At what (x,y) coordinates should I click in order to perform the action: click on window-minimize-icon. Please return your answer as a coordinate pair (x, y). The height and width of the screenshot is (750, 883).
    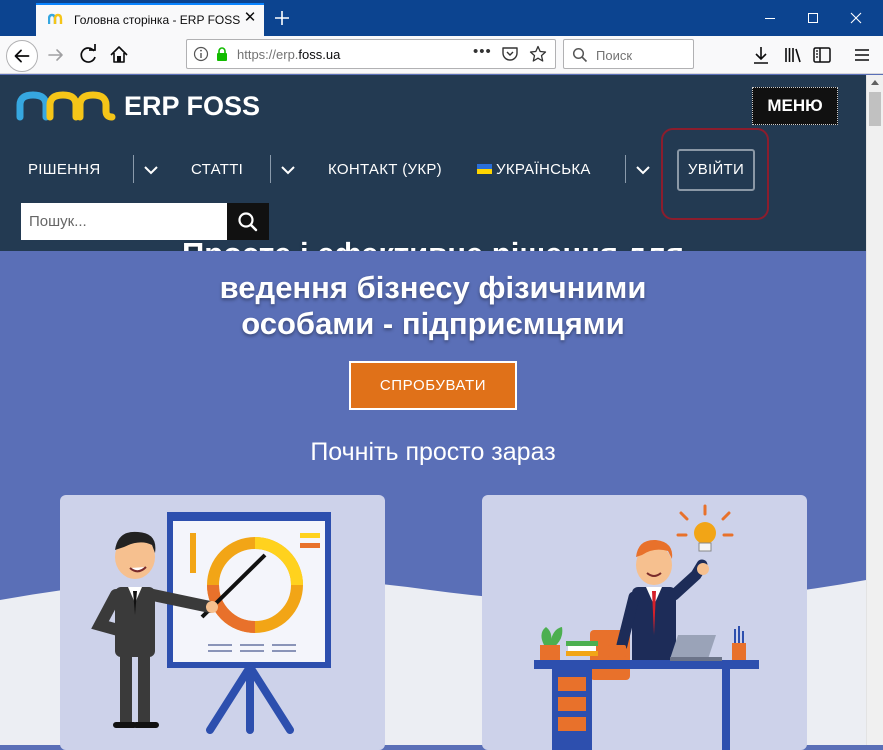
    Looking at the image, I should click on (770, 18).